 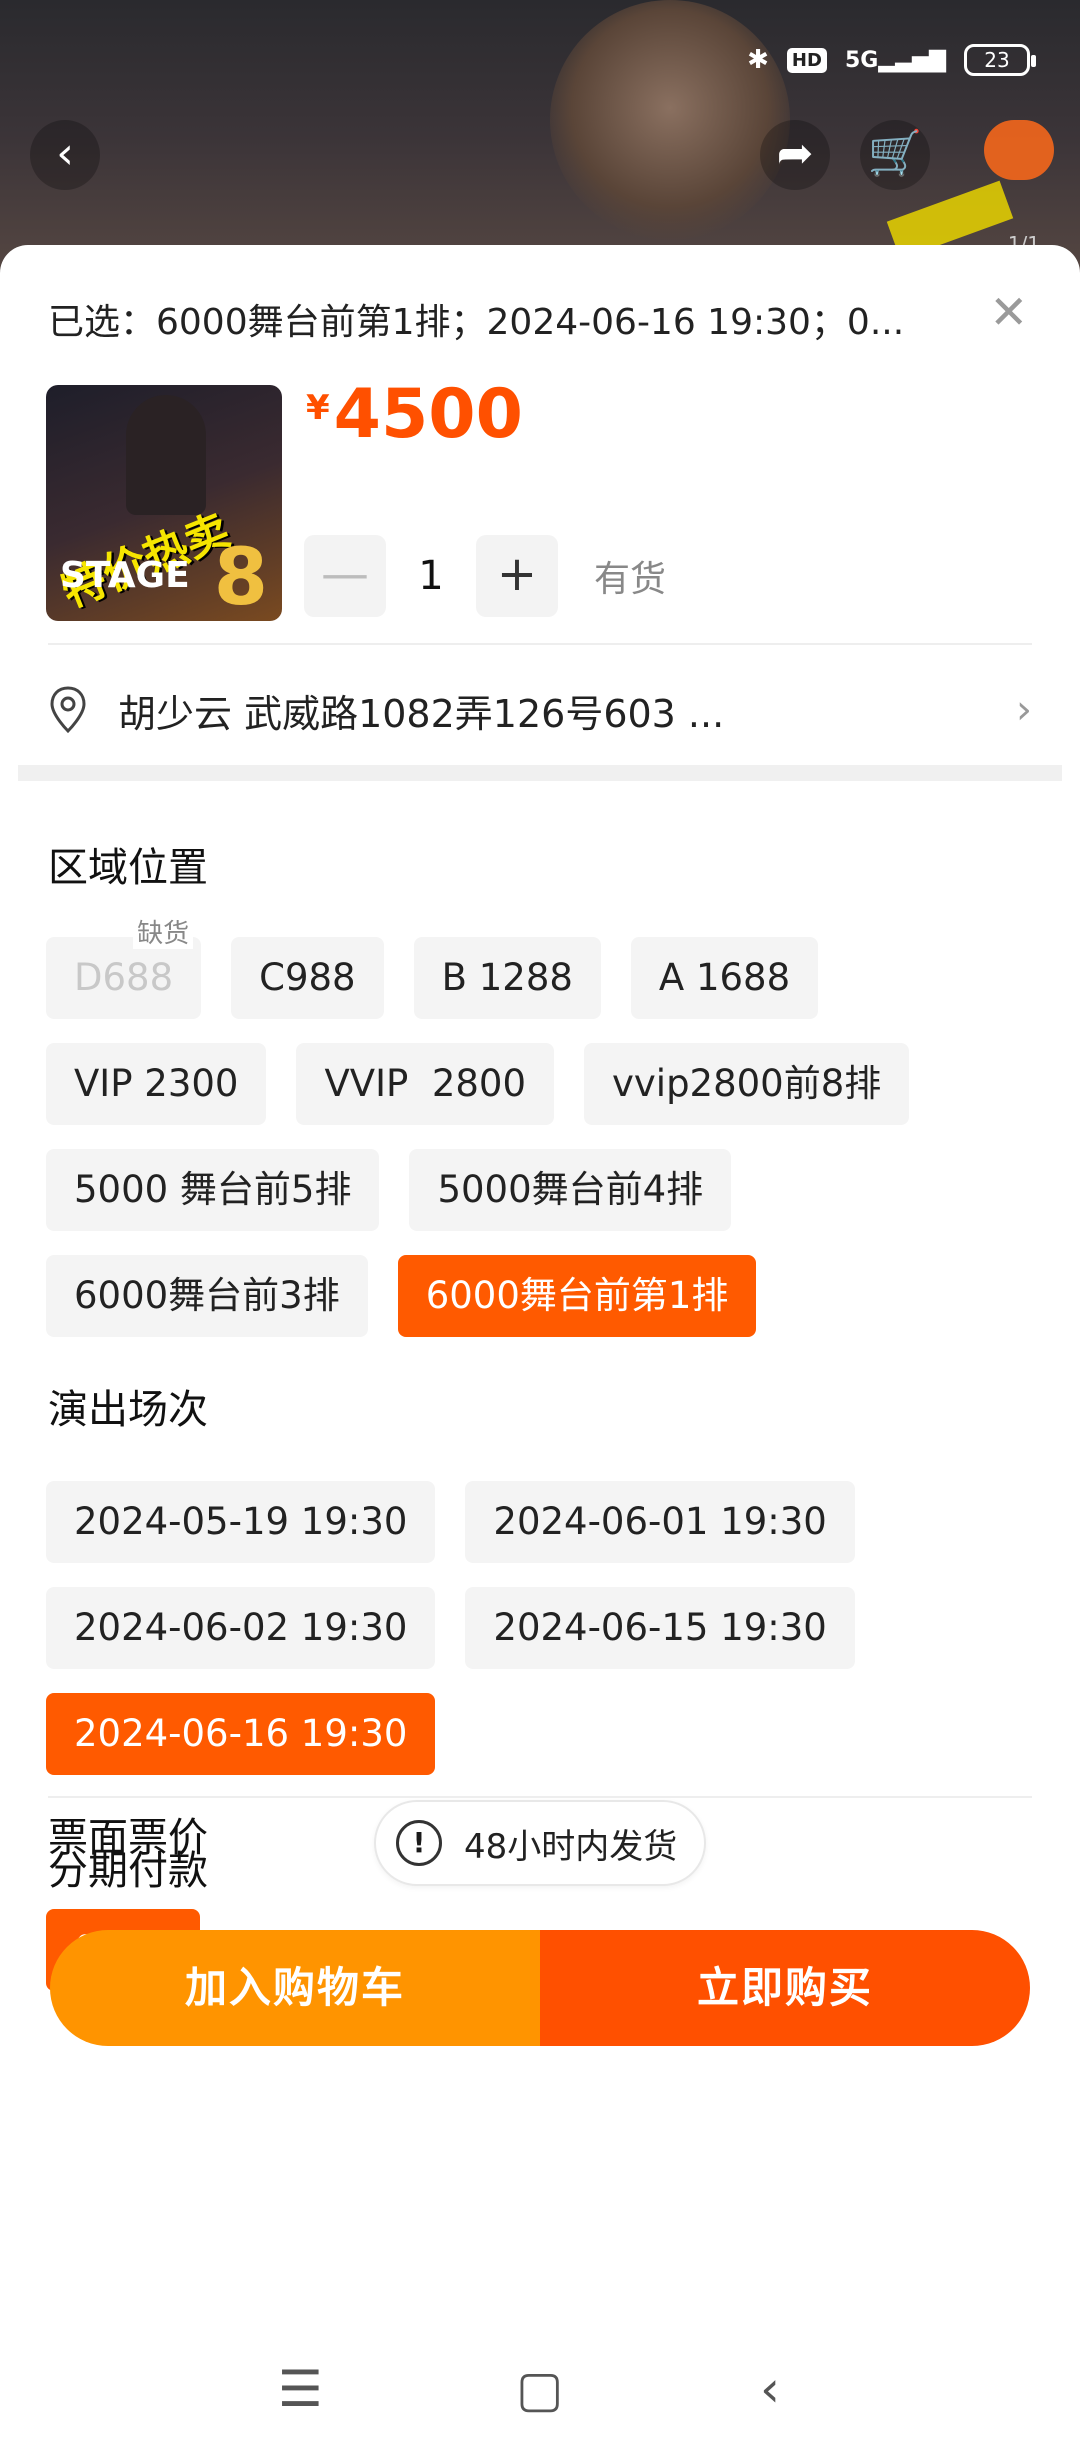 What do you see at coordinates (571, 1846) in the screenshot?
I see `toast-text: 48小时内发货` at bounding box center [571, 1846].